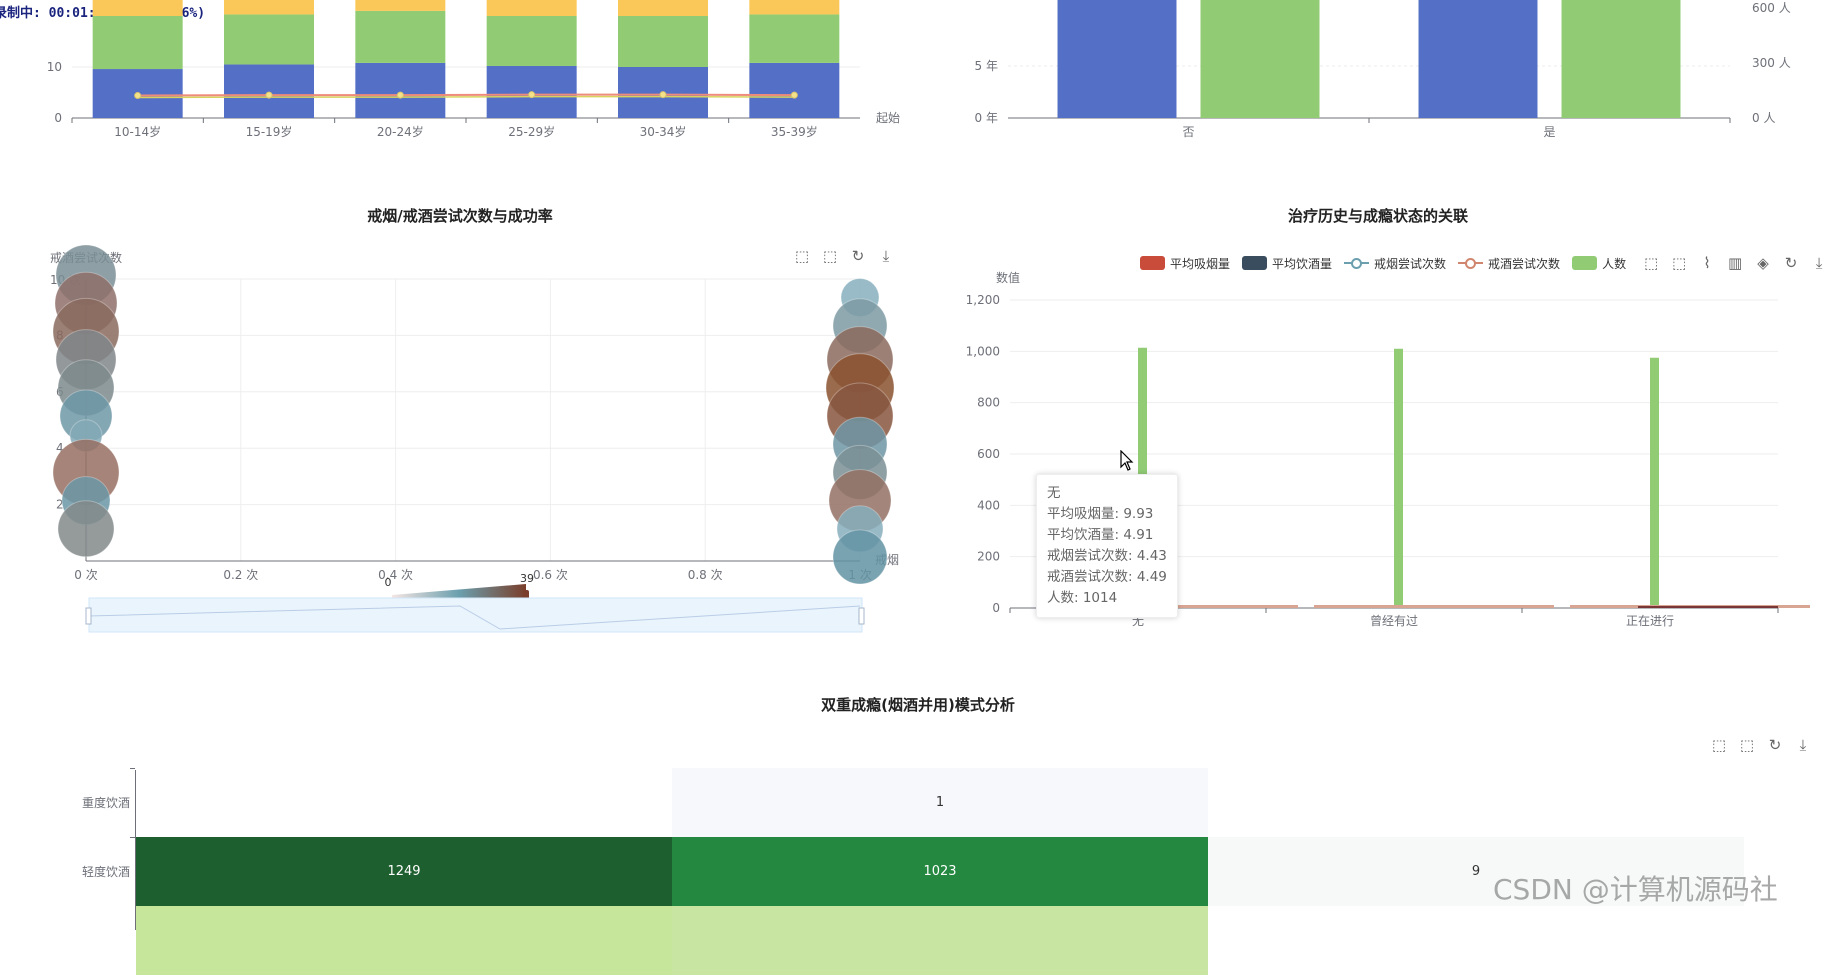  What do you see at coordinates (1100, 535) in the screenshot?
I see `tooltip-row: 平均饮酒量: 4.91` at bounding box center [1100, 535].